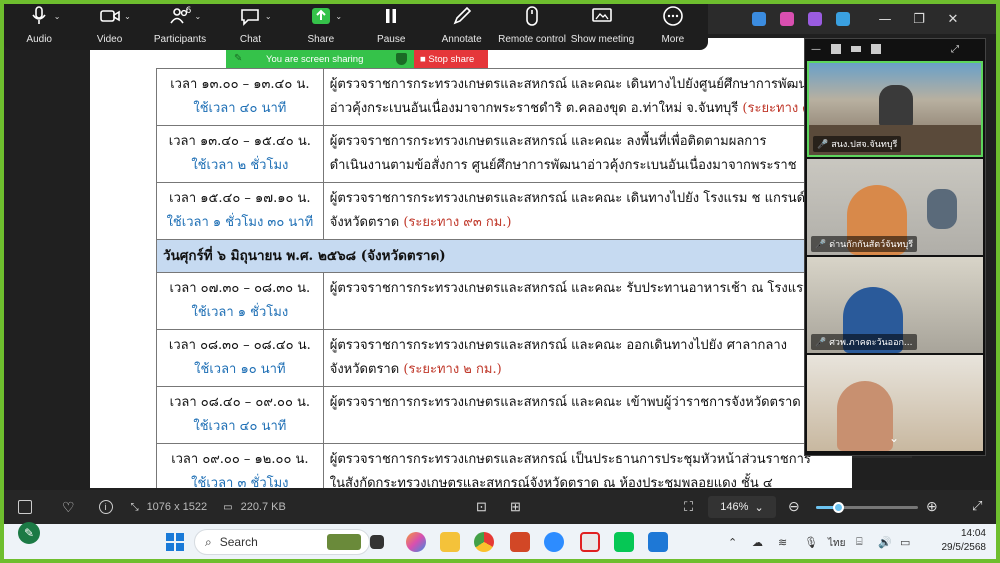 The image size is (1000, 563). I want to click on fullscreen-icon: ⤢, so click(977, 506).